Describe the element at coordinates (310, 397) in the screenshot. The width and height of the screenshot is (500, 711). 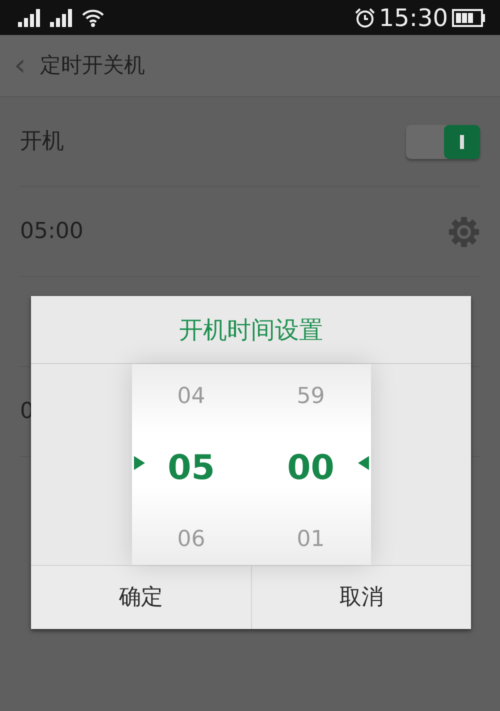
I see `picker-value: 59` at that location.